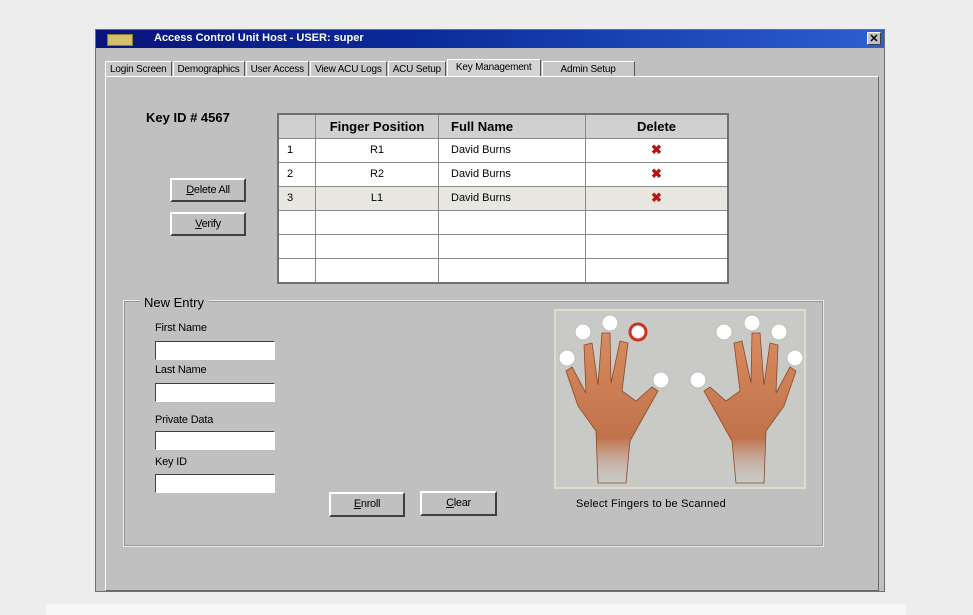 Image resolution: width=973 pixels, height=615 pixels. I want to click on table-row: 1 R1 David Burns ✖, so click(503, 150).